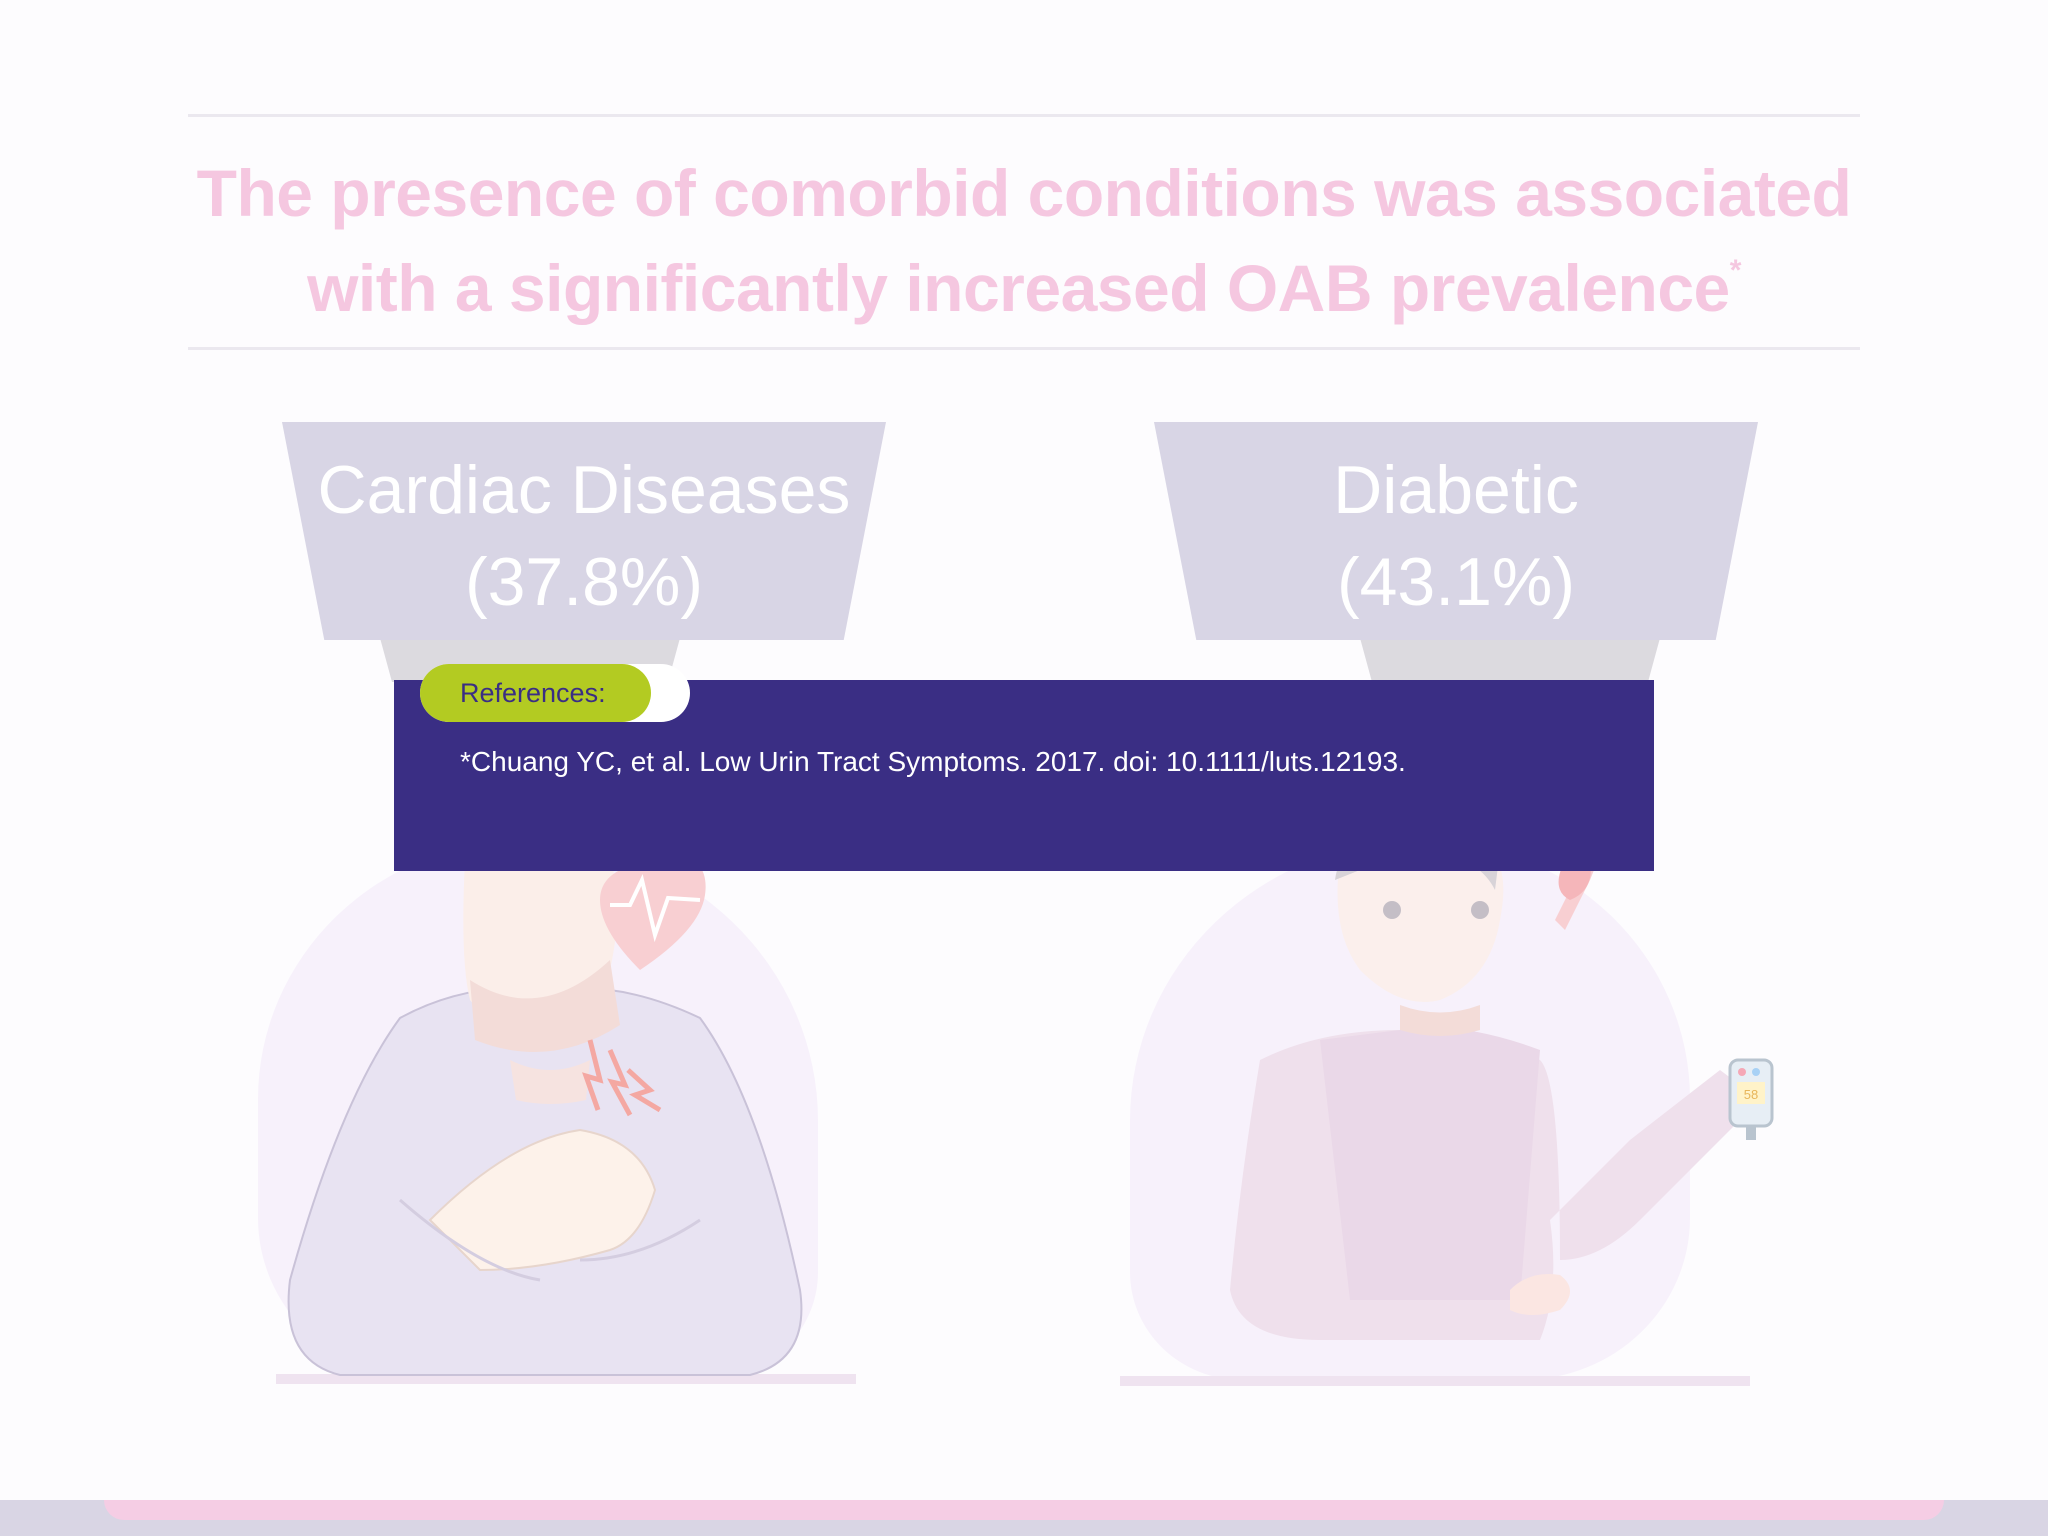 Image resolution: width=2048 pixels, height=1536 pixels. Describe the element at coordinates (584, 582) in the screenshot. I see `cardiac-stat-value: (37.8%)` at that location.